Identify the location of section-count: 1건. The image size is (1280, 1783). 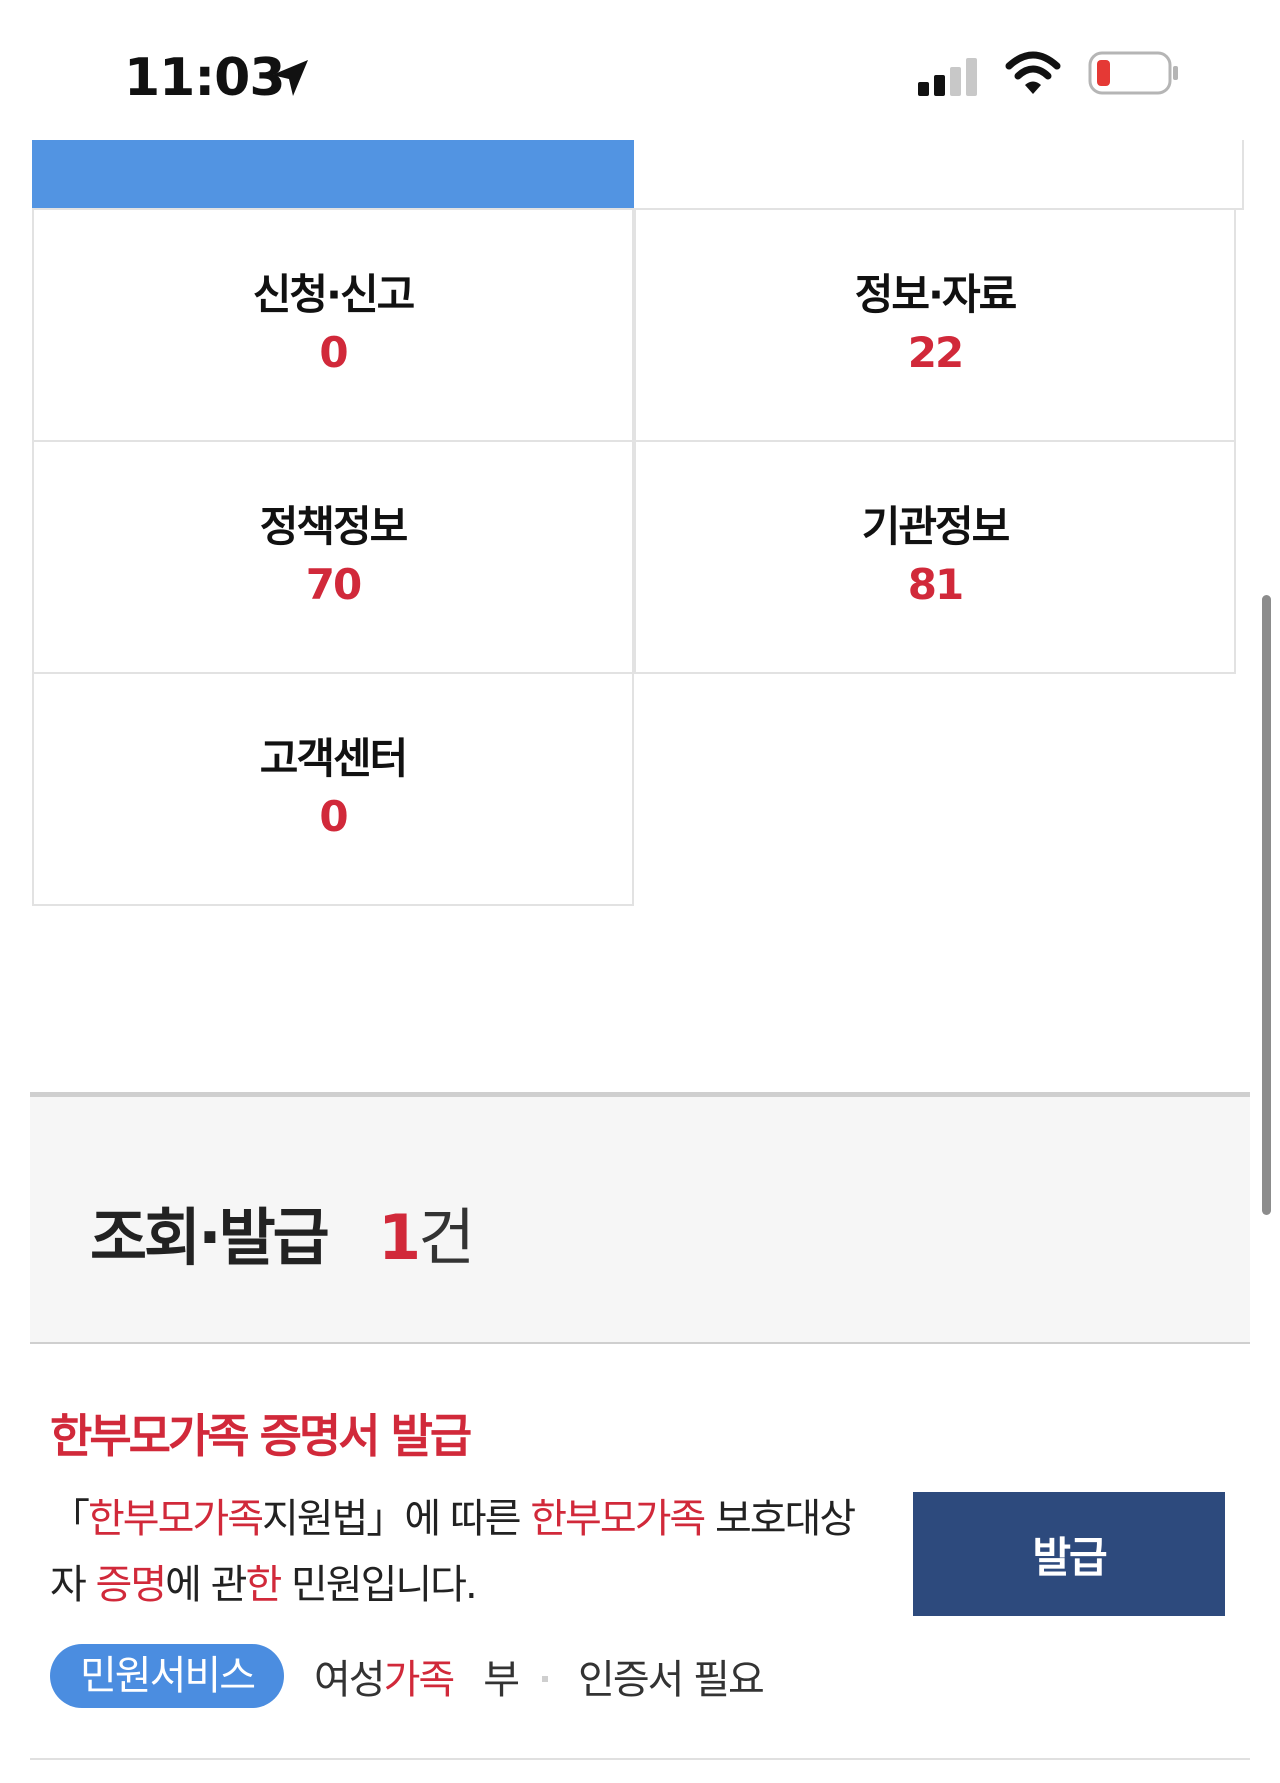
(426, 1232).